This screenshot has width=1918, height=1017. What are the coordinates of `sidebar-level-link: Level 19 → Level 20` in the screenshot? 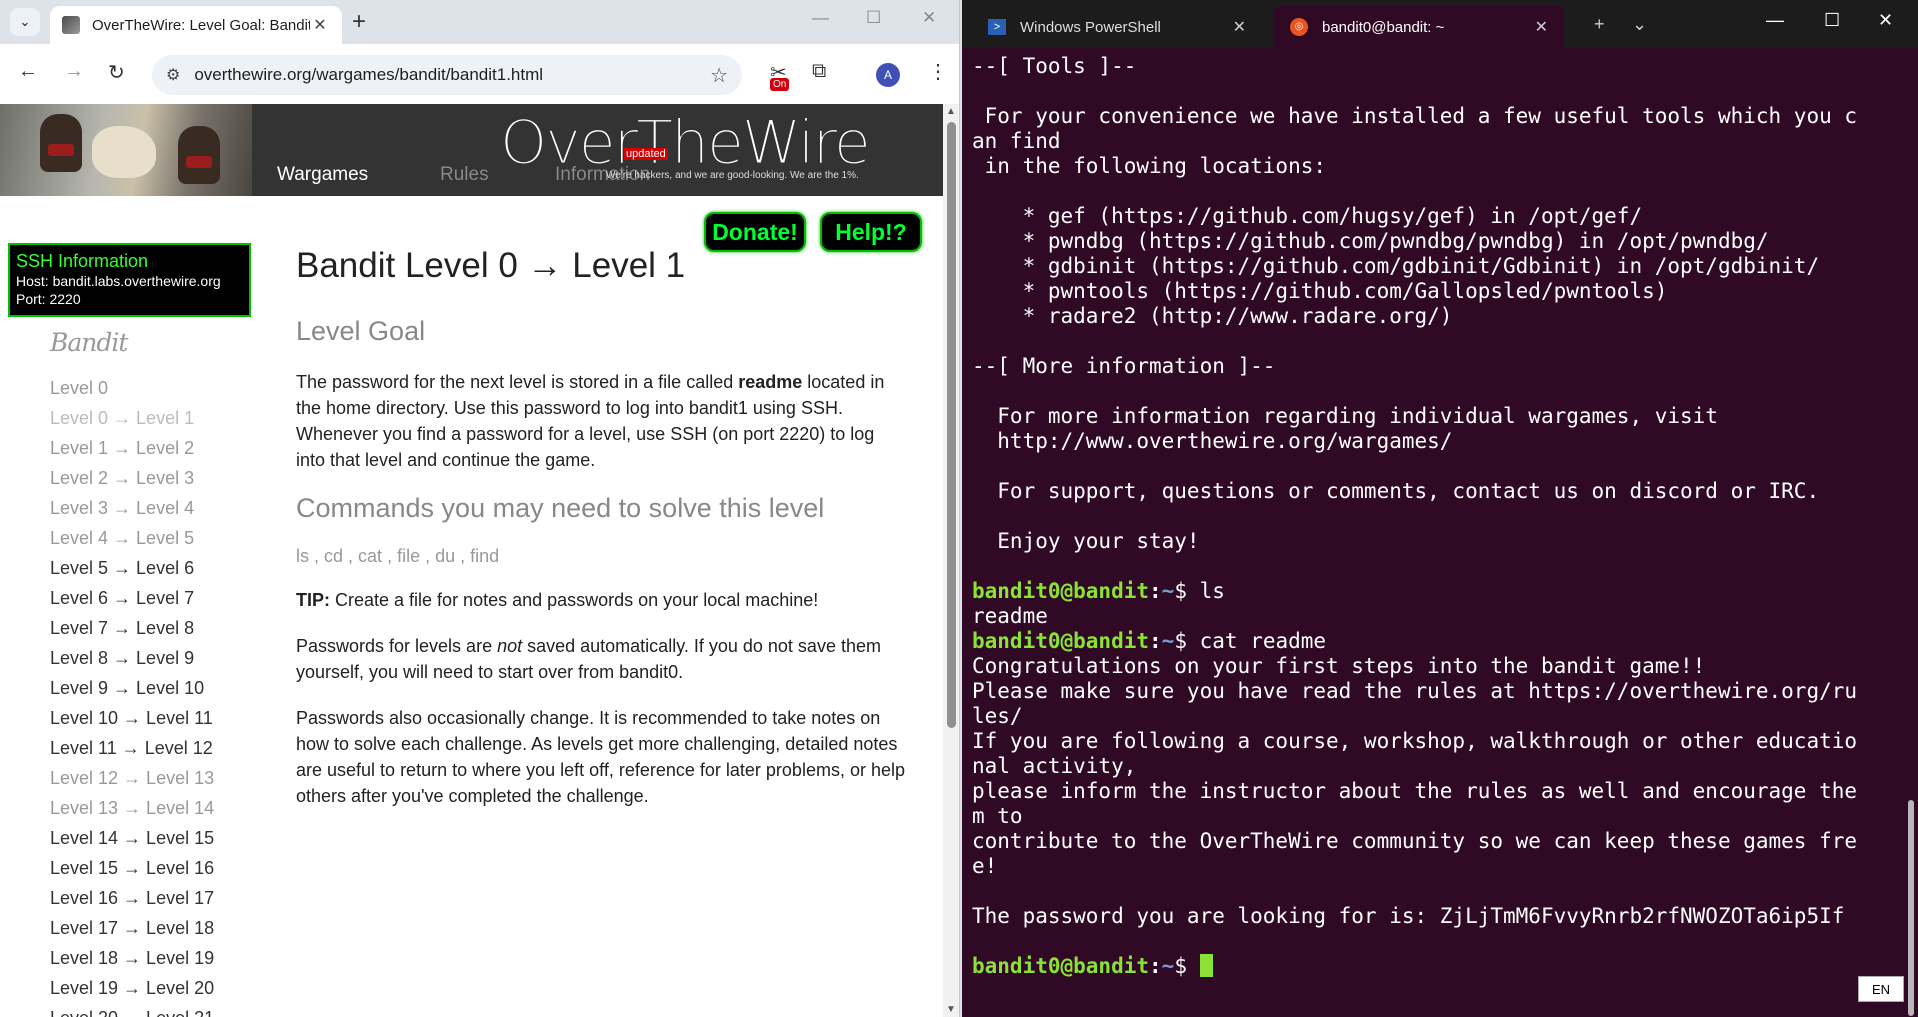 It's located at (150, 988).